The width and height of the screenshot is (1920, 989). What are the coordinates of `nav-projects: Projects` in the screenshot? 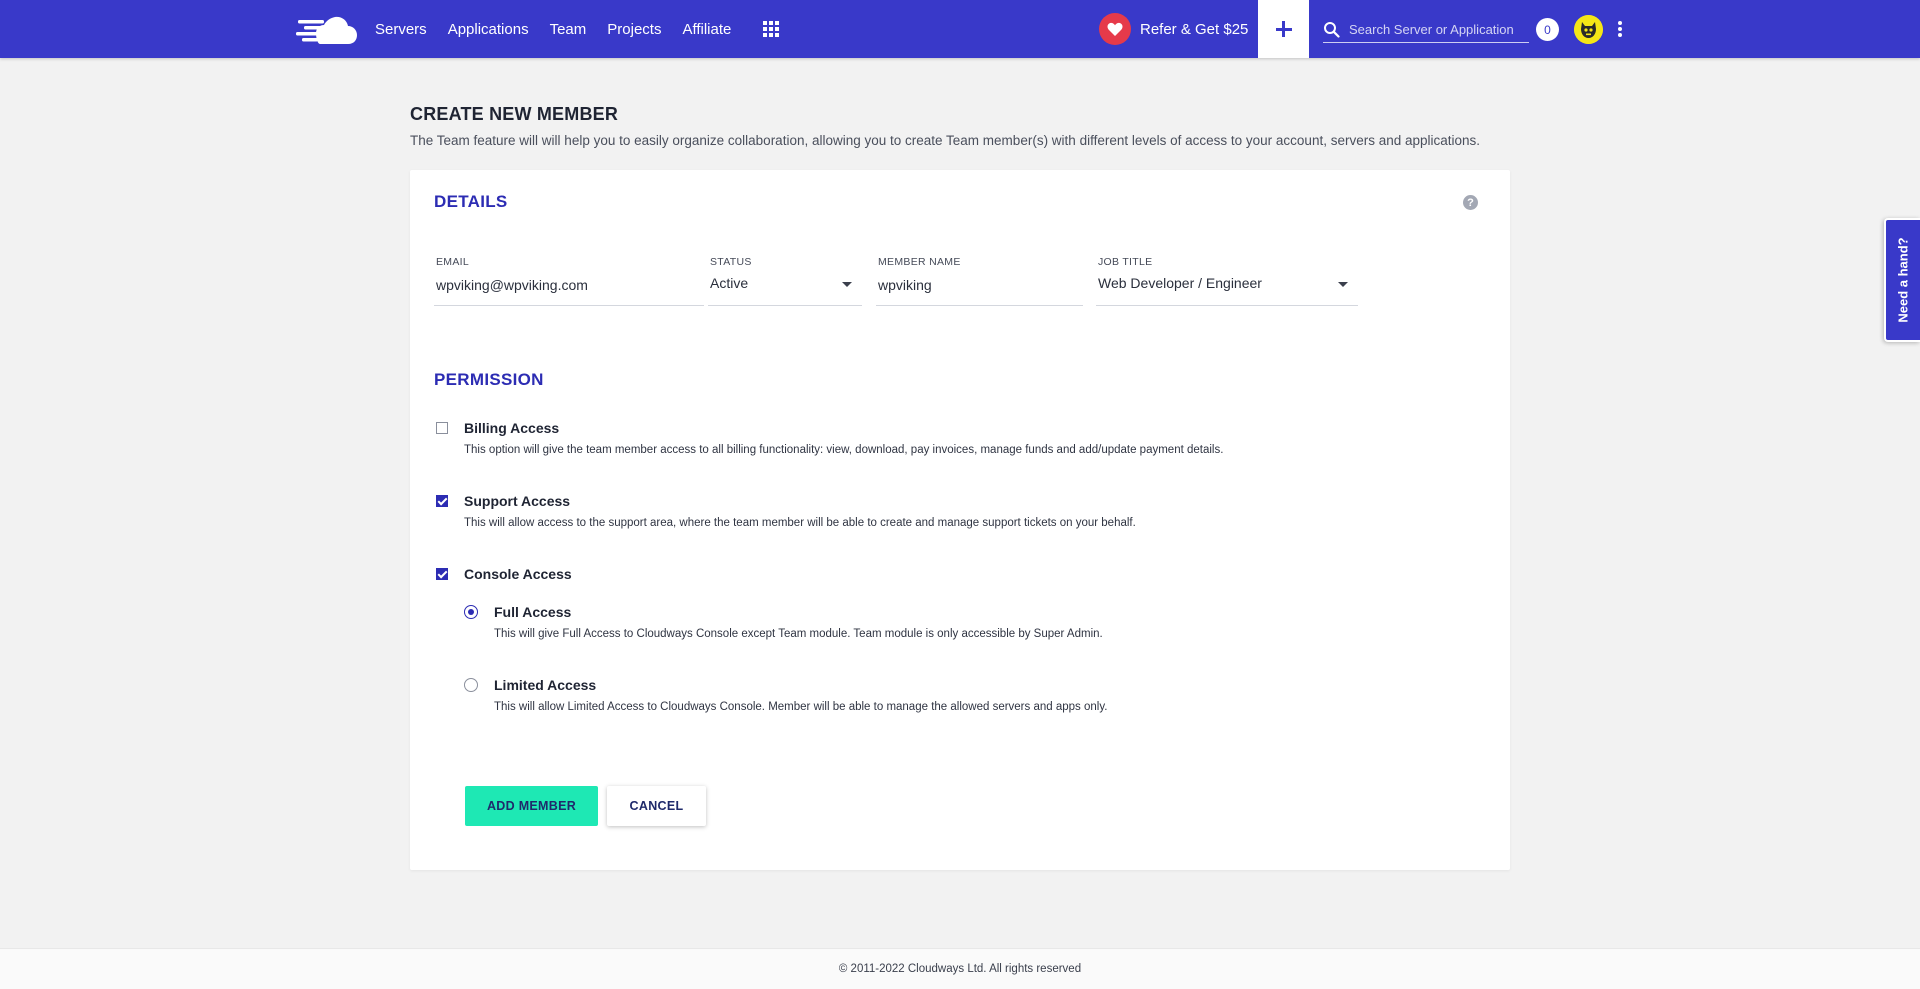 It's located at (634, 29).